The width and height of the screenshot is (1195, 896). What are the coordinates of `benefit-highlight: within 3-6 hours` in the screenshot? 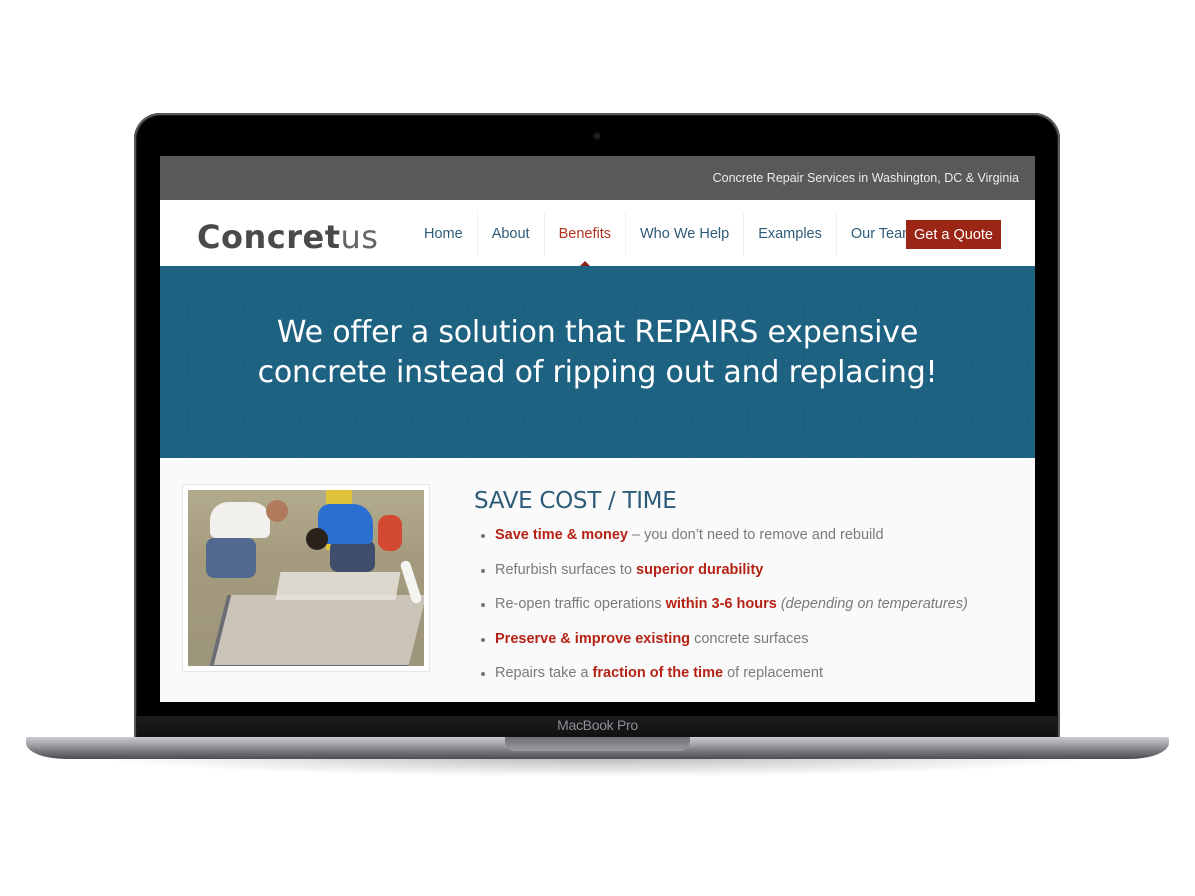 It's located at (721, 604).